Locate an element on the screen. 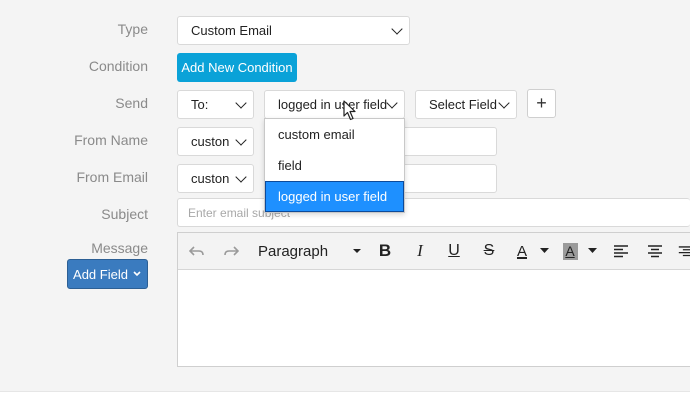 The height and width of the screenshot is (412, 690). dropdown-option-custom-email: custom email is located at coordinates (334, 134).